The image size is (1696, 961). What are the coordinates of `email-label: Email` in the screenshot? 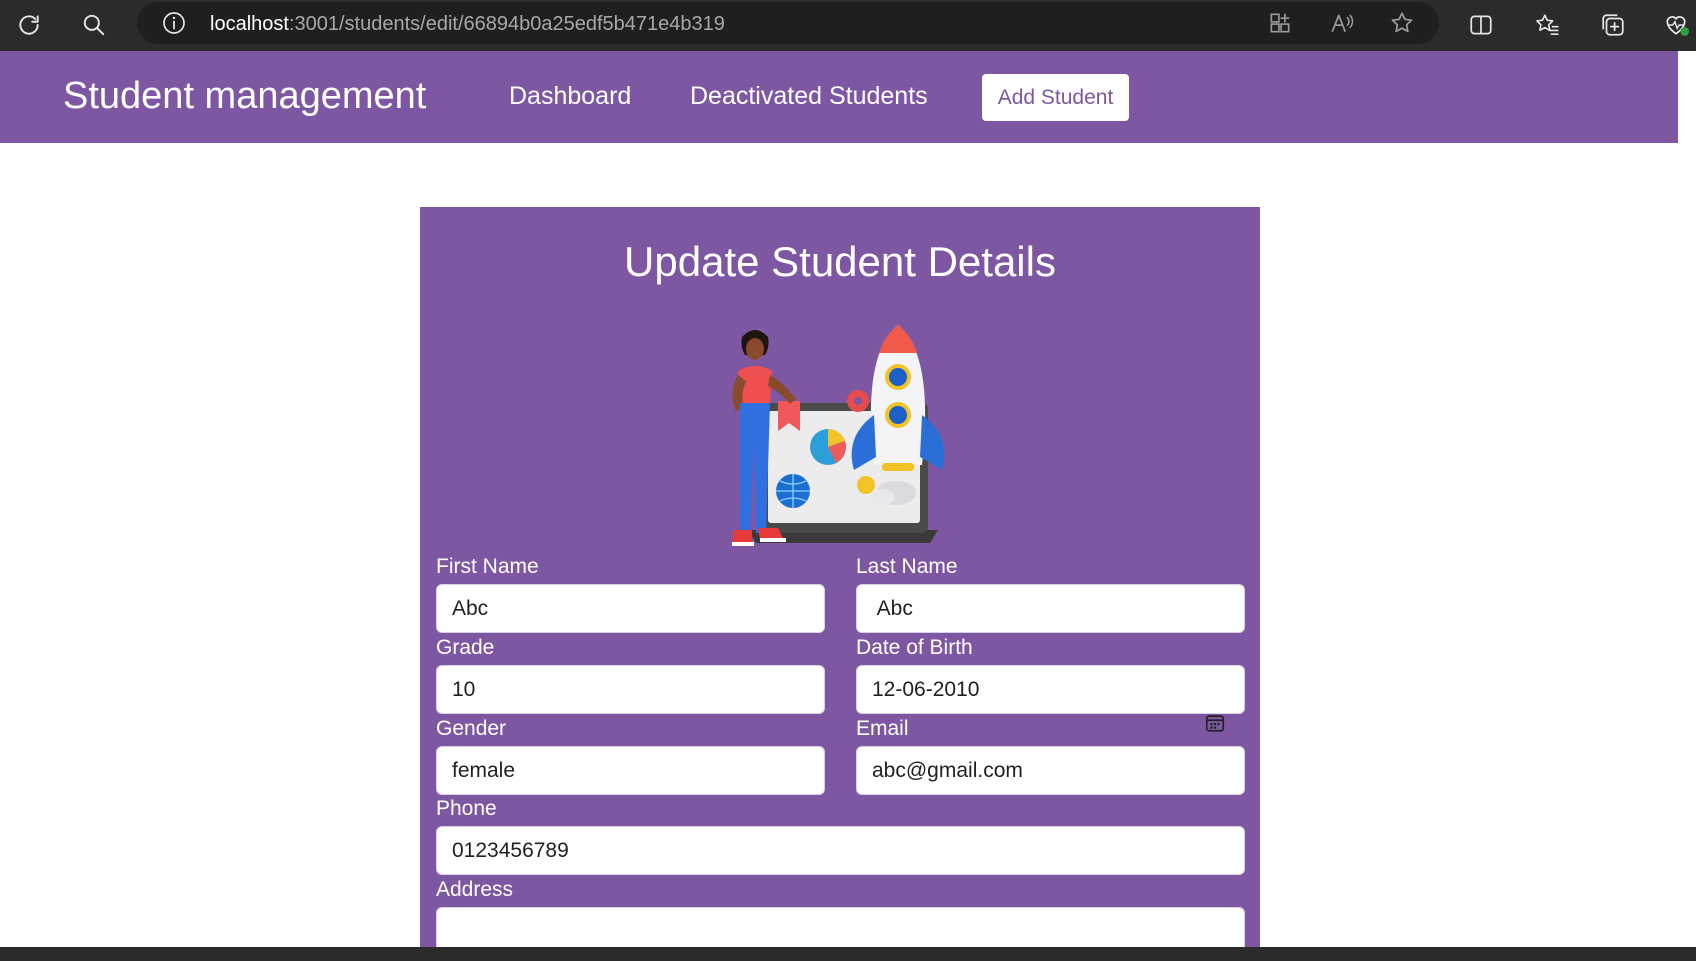 It's located at (882, 728).